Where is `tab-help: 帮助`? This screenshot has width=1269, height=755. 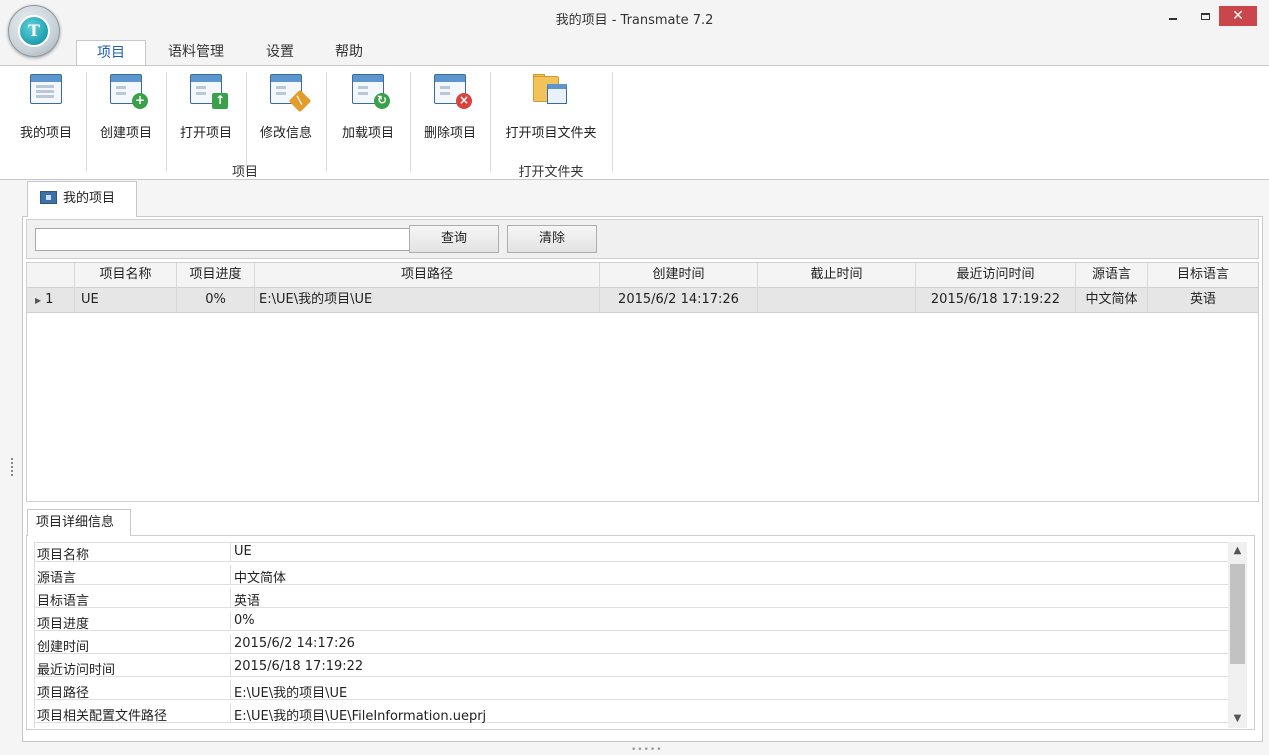
tab-help: 帮助 is located at coordinates (349, 53).